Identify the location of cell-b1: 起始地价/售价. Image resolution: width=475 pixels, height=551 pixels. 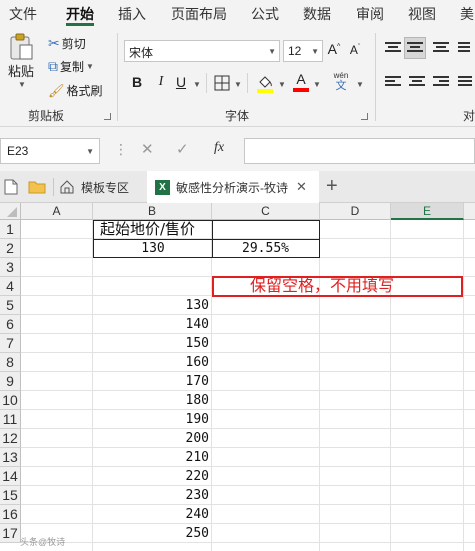
(153, 229).